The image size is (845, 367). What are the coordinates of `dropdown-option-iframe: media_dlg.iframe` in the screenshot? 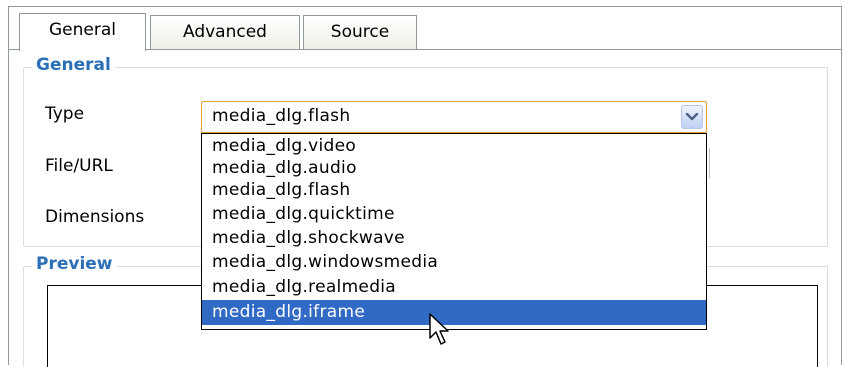 It's located at (454, 312).